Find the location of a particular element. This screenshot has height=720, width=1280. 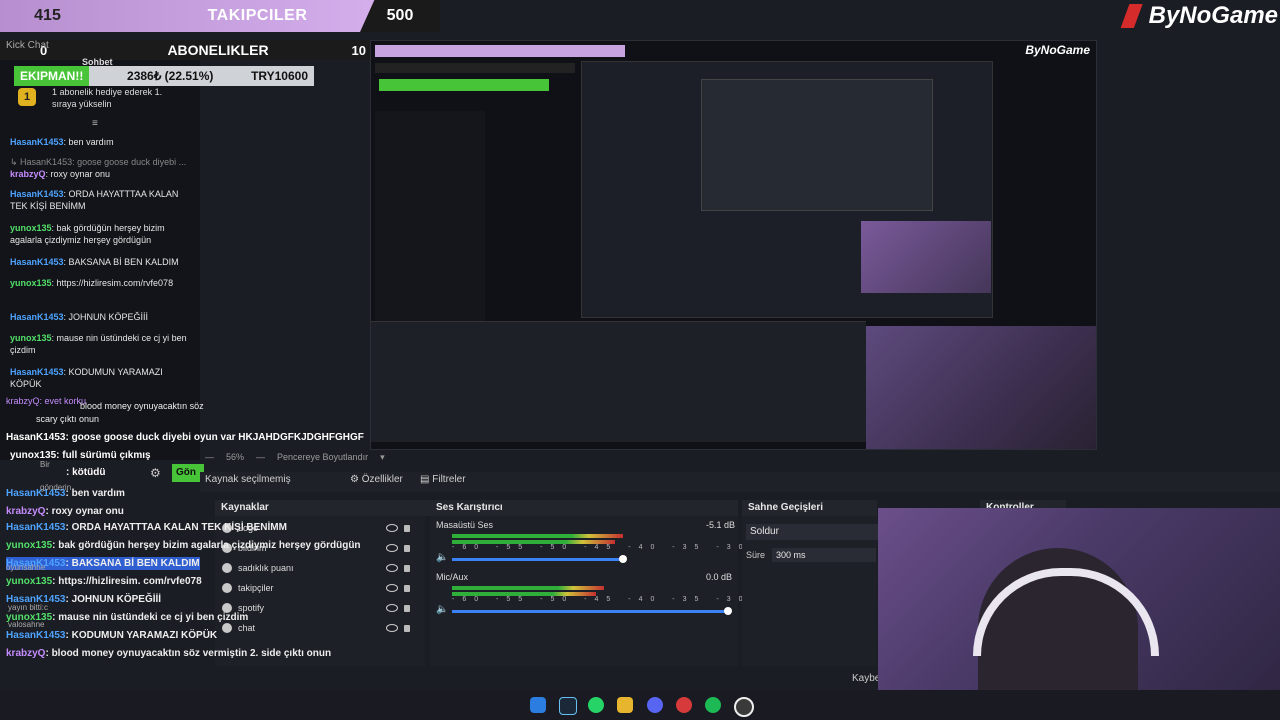

chat-small-note: valosahne is located at coordinates (26, 624).